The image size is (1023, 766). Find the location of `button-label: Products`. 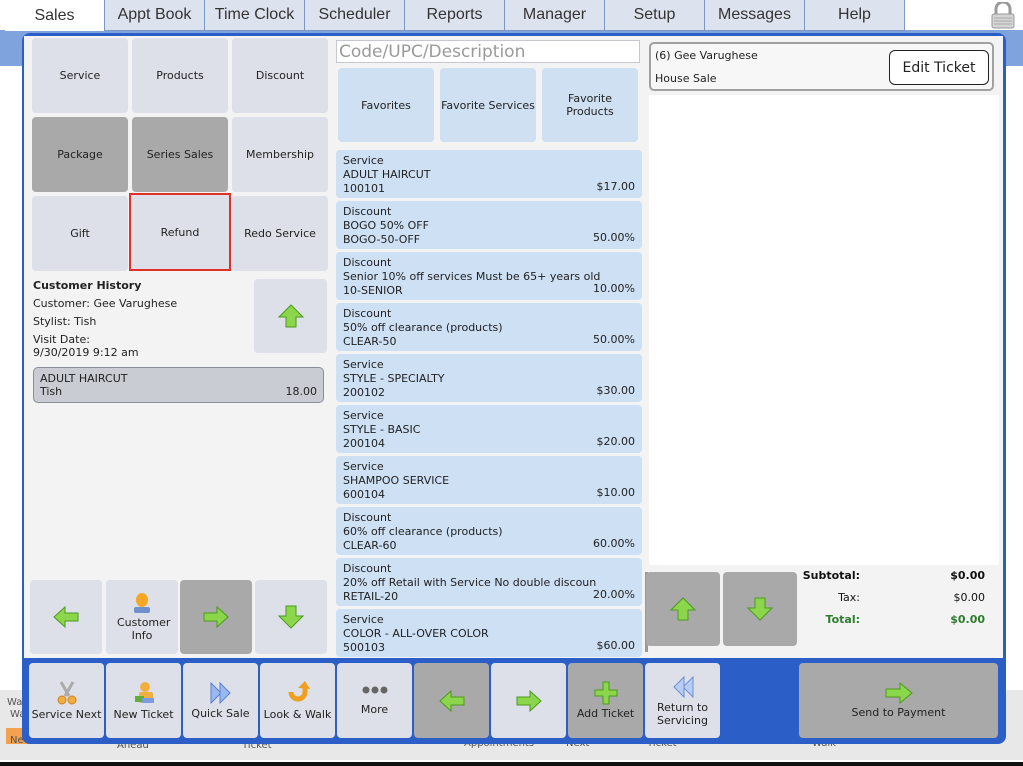

button-label: Products is located at coordinates (180, 75).